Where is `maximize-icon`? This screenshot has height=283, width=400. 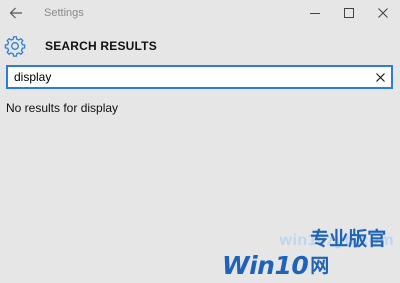 maximize-icon is located at coordinates (349, 13).